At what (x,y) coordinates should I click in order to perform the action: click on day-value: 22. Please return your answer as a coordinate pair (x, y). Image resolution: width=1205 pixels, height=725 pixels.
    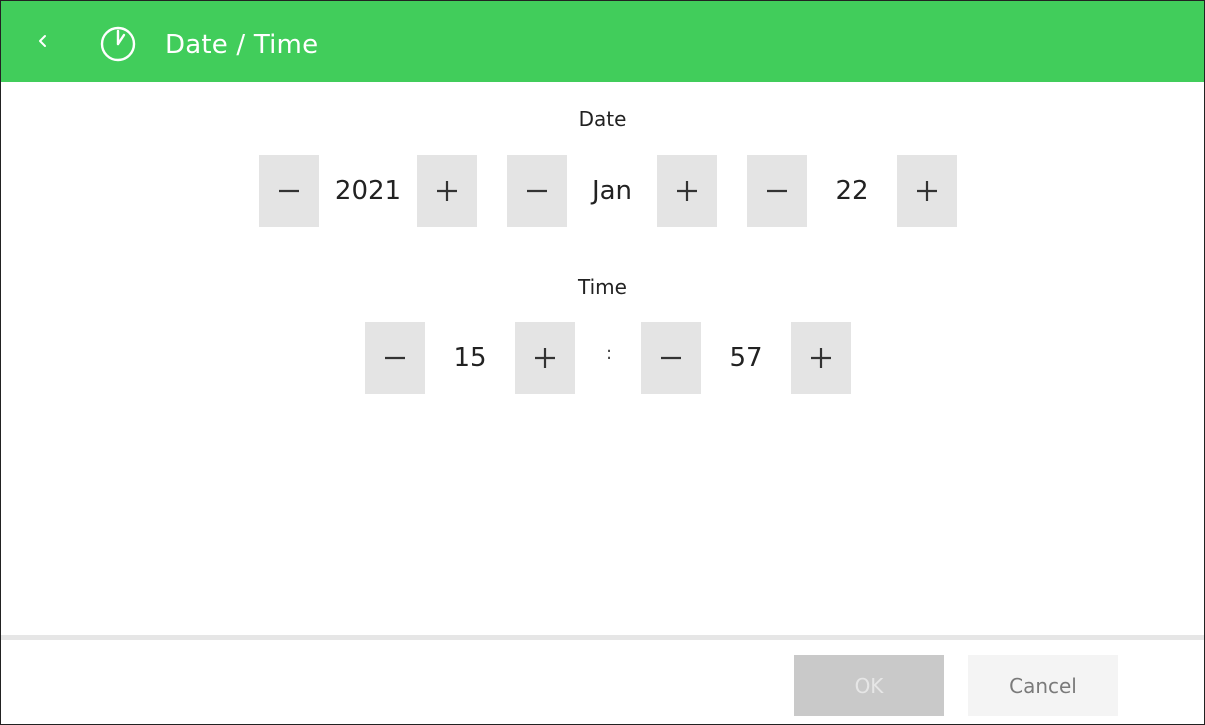
    Looking at the image, I should click on (852, 191).